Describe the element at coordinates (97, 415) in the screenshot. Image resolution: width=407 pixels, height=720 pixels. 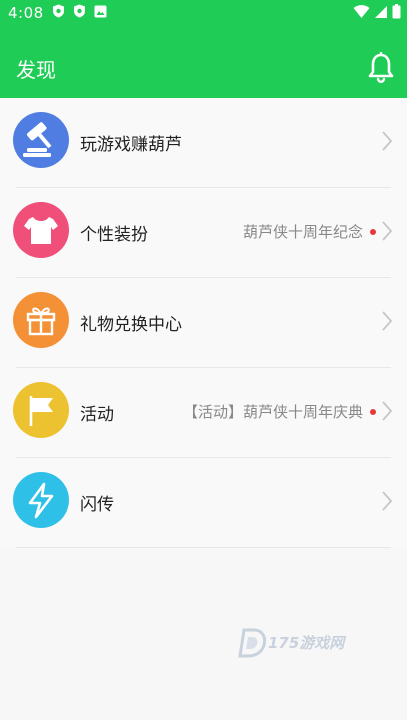
I see `item-label: 活动` at that location.